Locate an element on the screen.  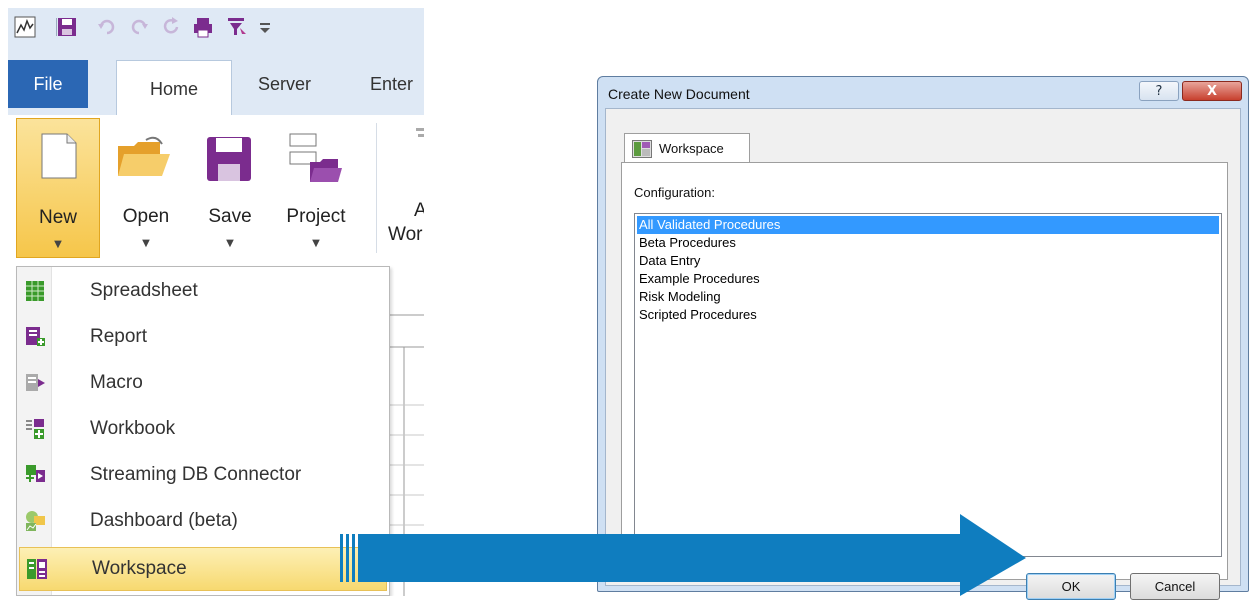
filter-icon is located at coordinates (237, 27).